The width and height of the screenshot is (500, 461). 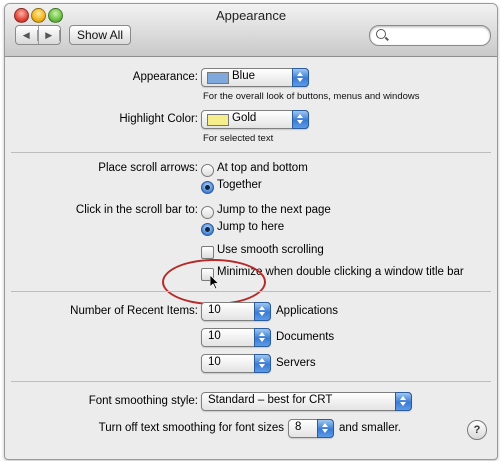 I want to click on recent-applications-value: 10, so click(x=214, y=310).